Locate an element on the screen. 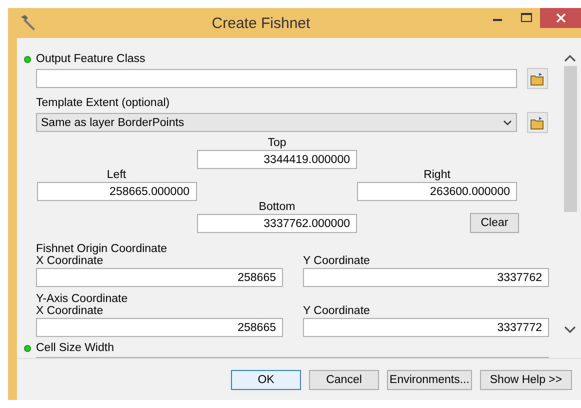 This screenshot has width=581, height=408. maximize-icon is located at coordinates (526, 18).